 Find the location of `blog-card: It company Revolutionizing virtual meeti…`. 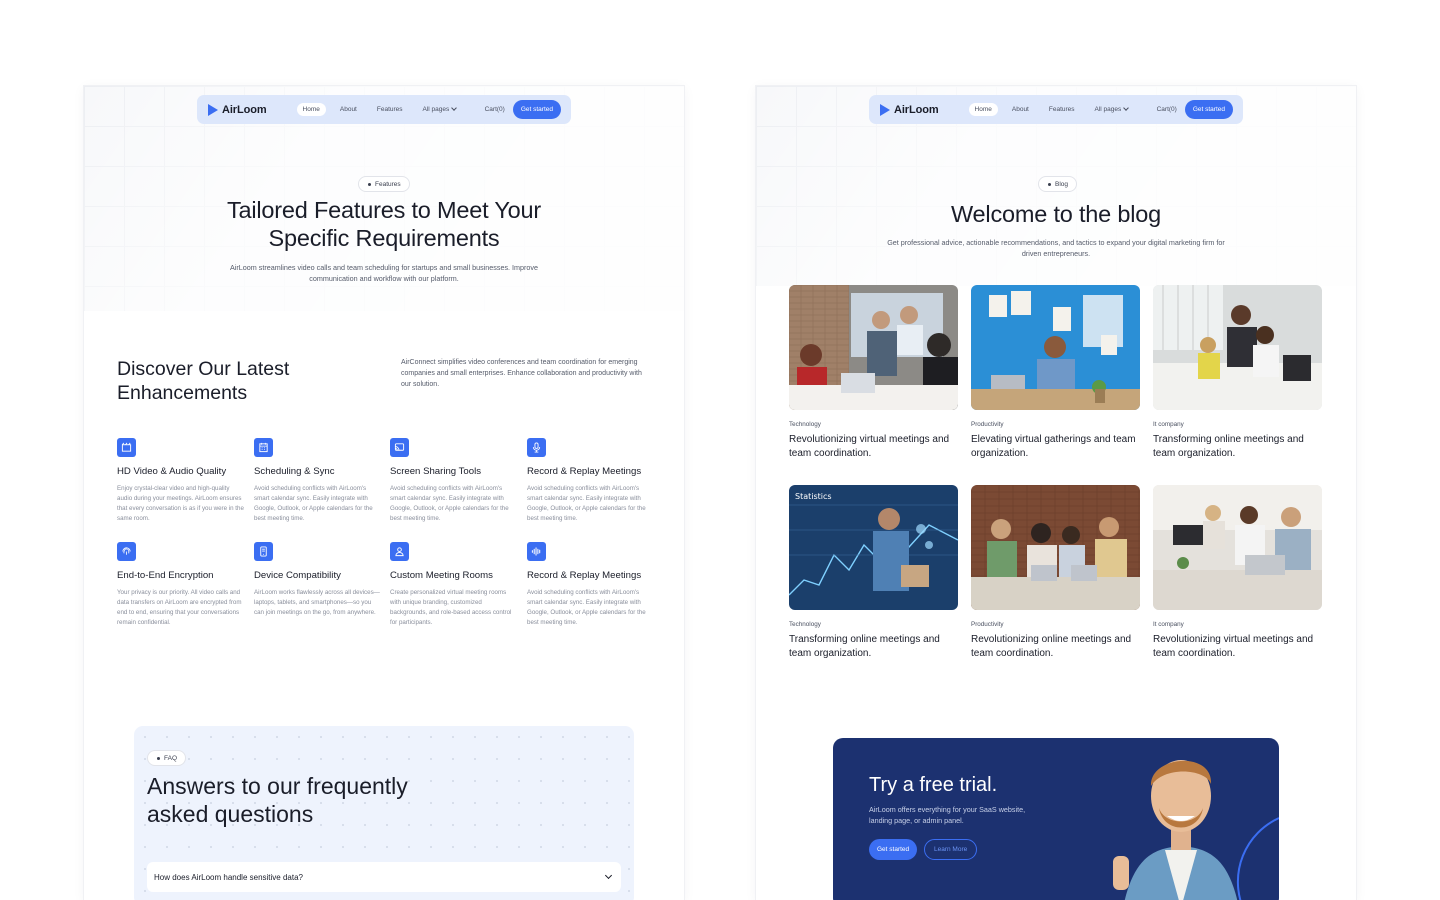

blog-card: It company Revolutionizing virtual meeti… is located at coordinates (1238, 573).